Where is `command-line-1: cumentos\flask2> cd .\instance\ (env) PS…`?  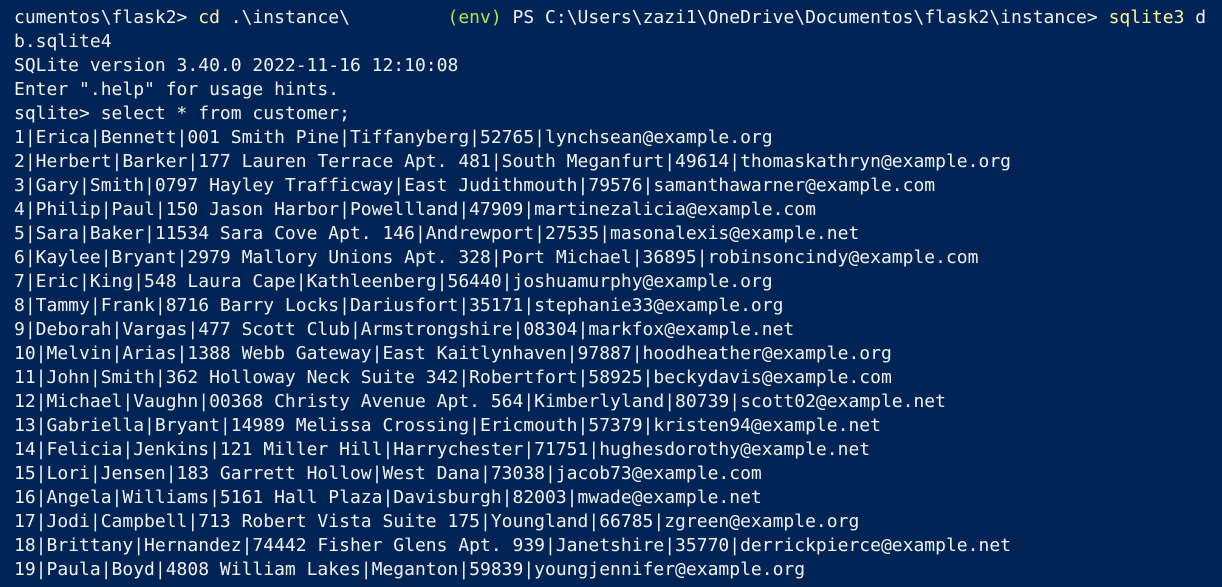
command-line-1: cumentos\flask2> cd .\instance\ (env) PS… is located at coordinates (618, 18).